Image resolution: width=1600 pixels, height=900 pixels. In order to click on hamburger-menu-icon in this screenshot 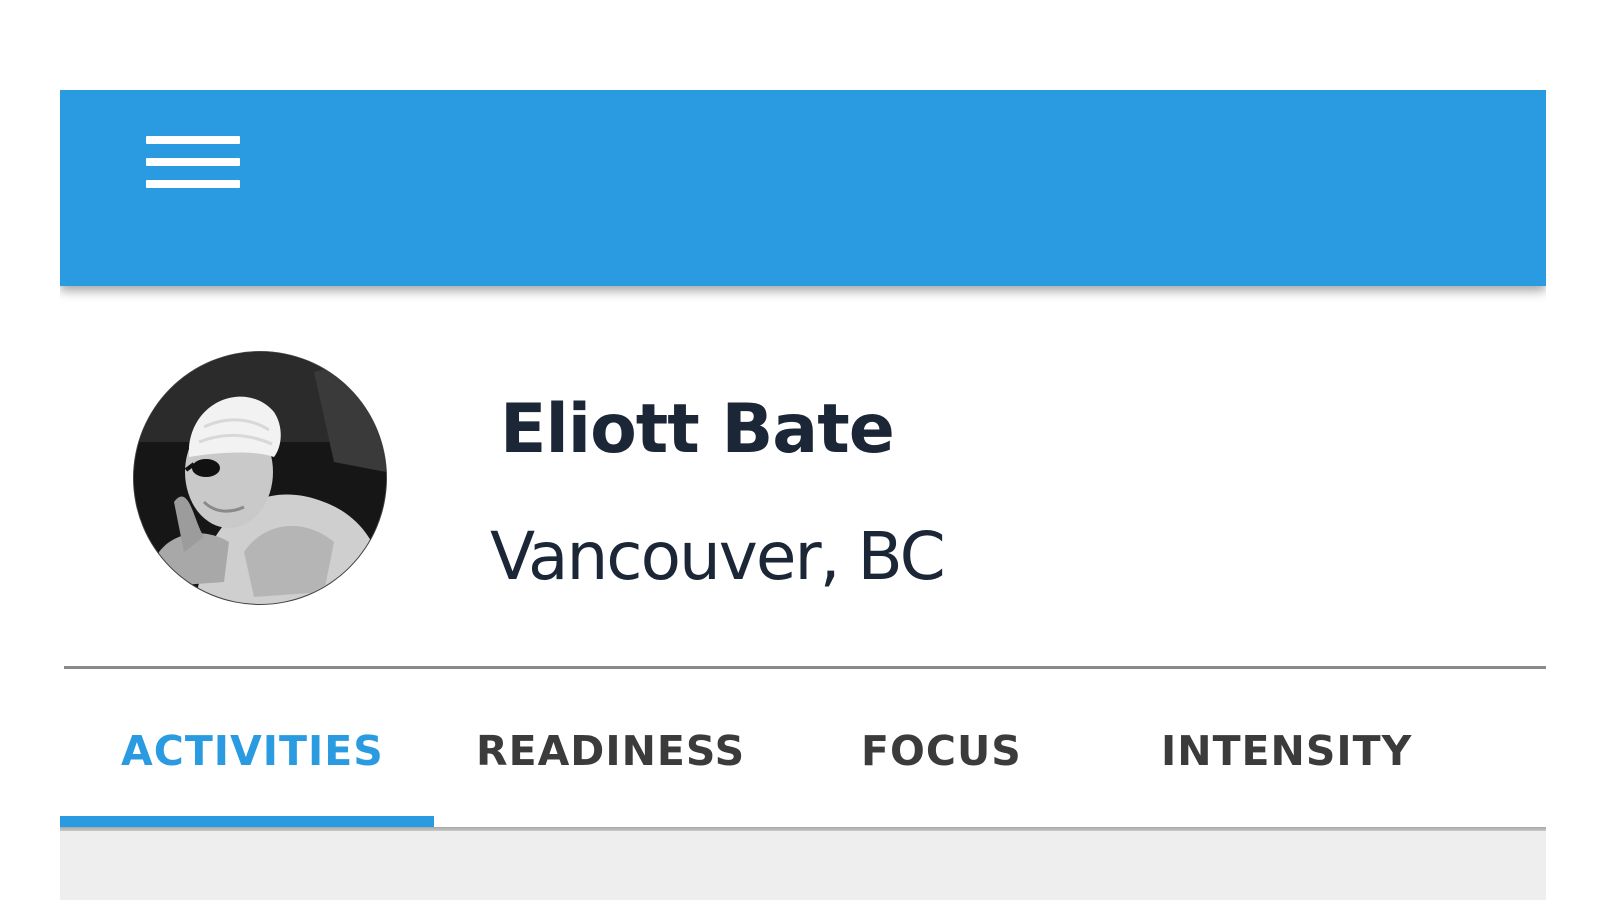, I will do `click(191, 164)`.